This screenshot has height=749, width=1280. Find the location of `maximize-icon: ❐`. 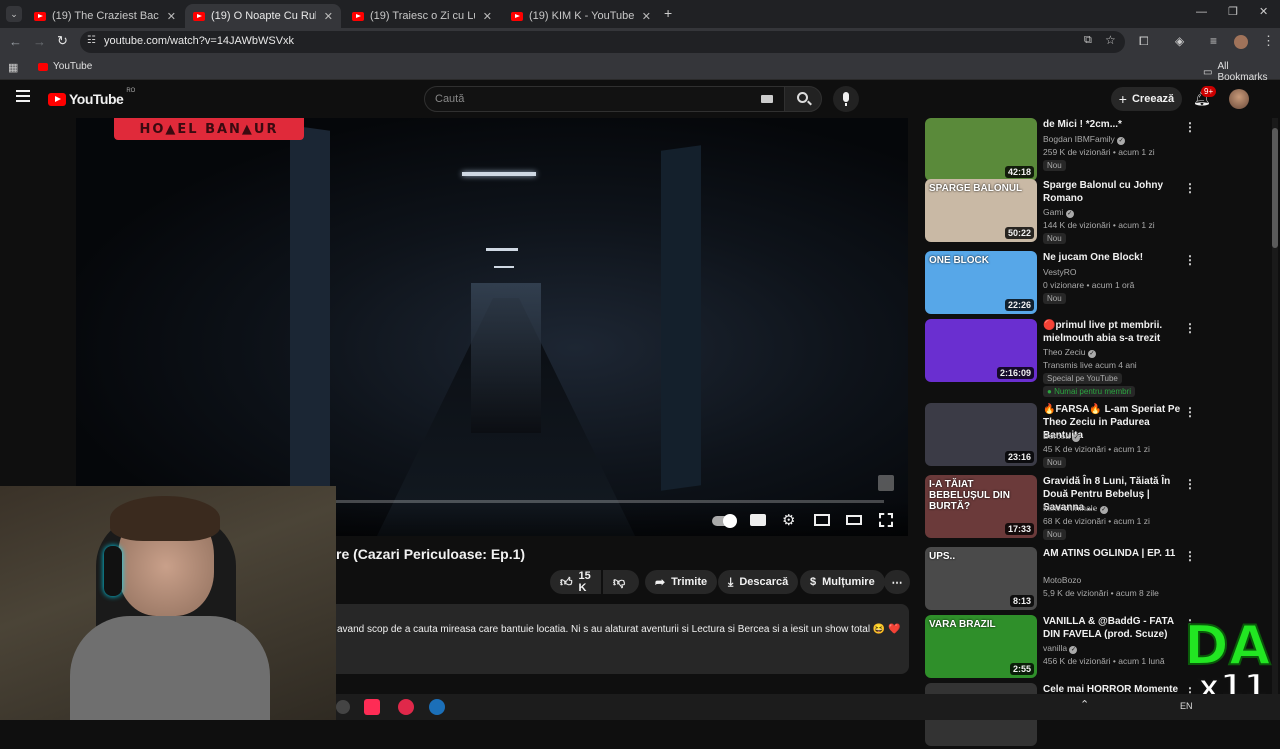

maximize-icon: ❐ is located at coordinates (1233, 11).